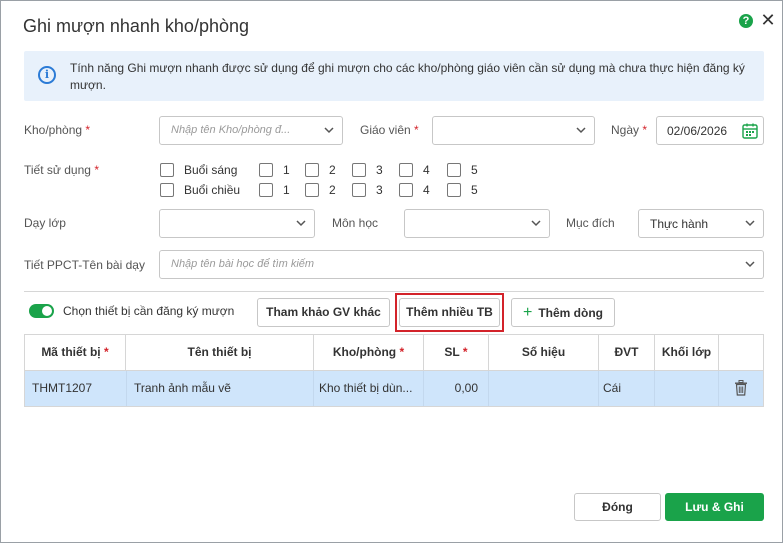 The image size is (783, 543). Describe the element at coordinates (359, 170) in the screenshot. I see `morning-period-3-checkbox` at that location.